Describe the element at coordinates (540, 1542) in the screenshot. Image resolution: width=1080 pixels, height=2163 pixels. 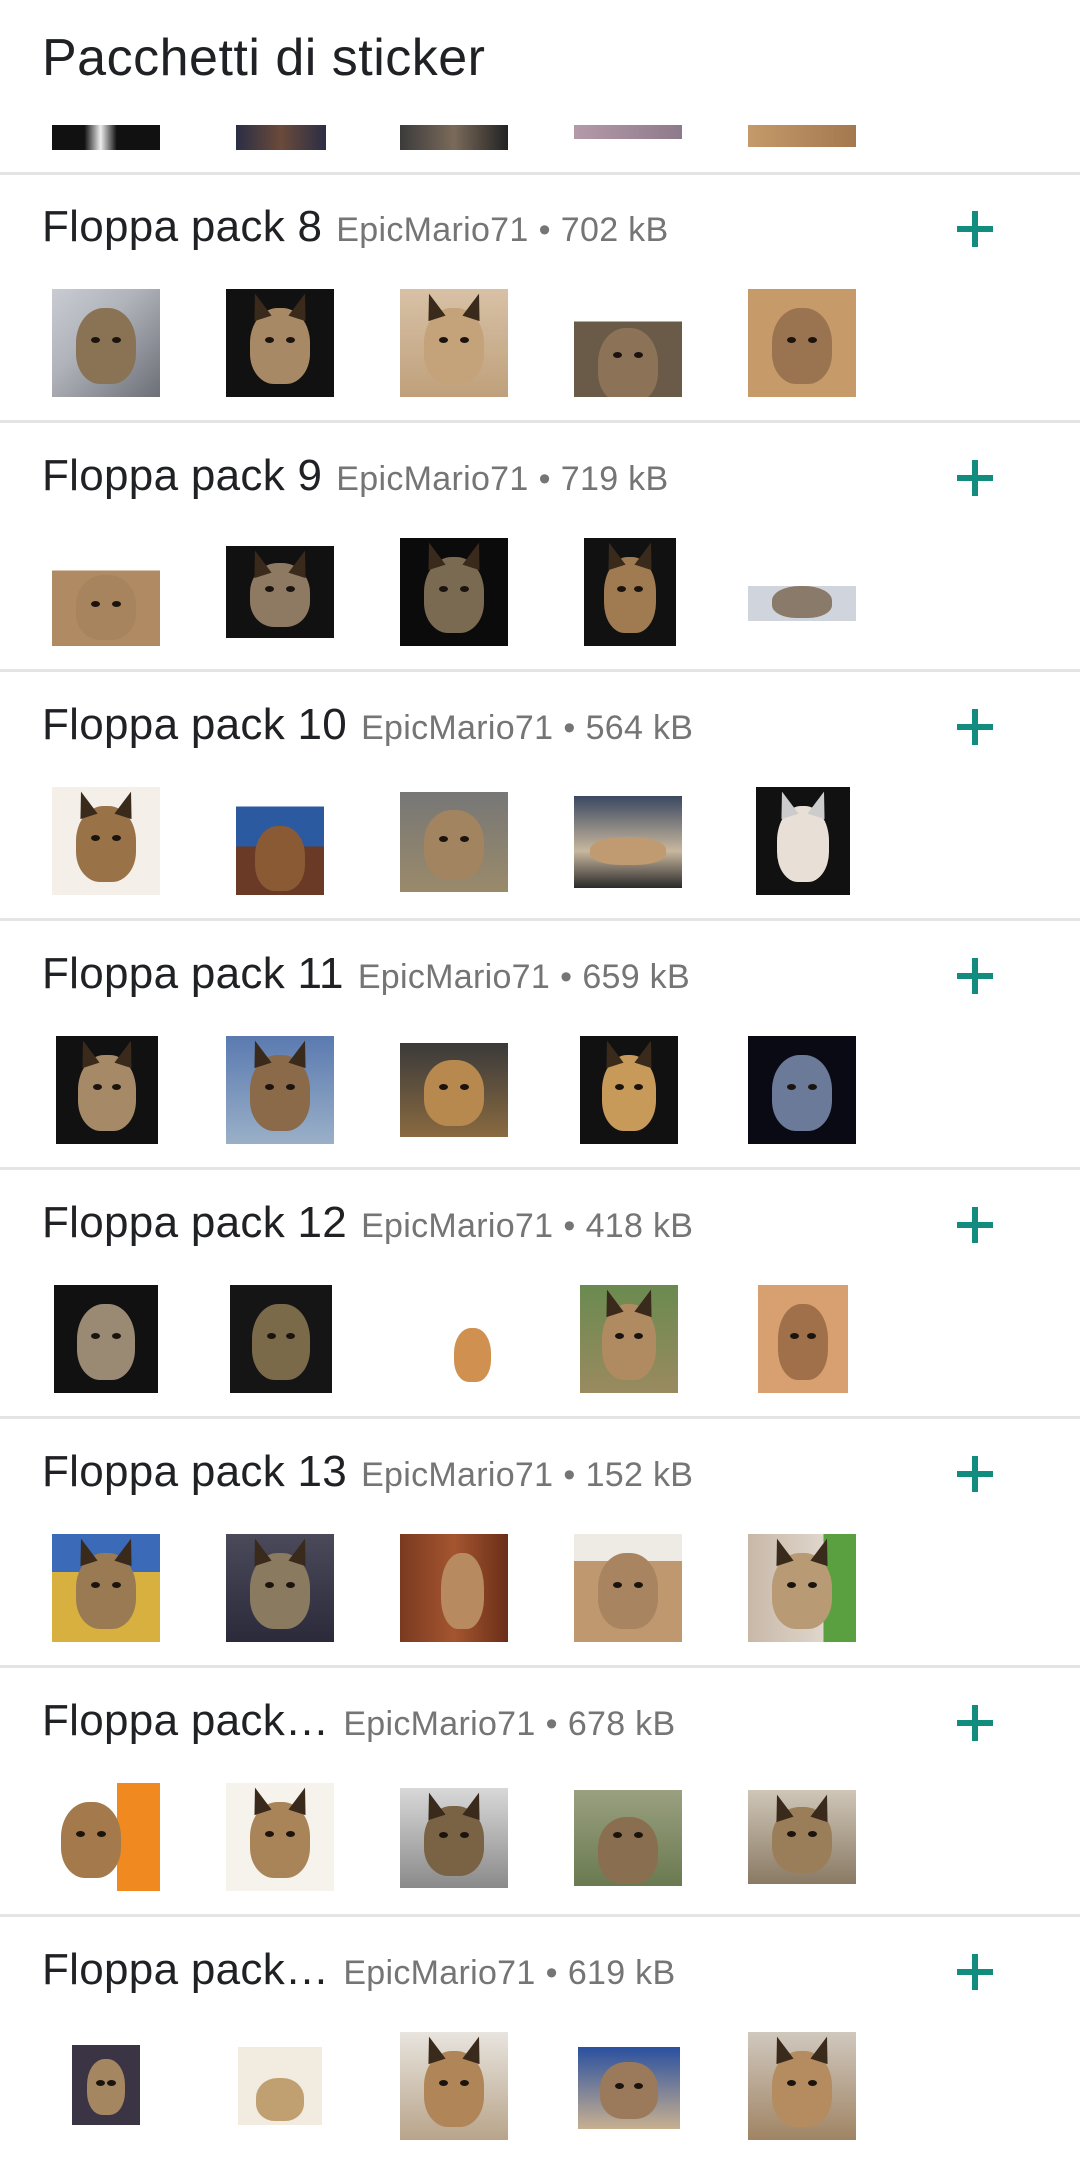
I see `pack-row: Floppa pack 13 EpicMario71 • 152 kB` at that location.